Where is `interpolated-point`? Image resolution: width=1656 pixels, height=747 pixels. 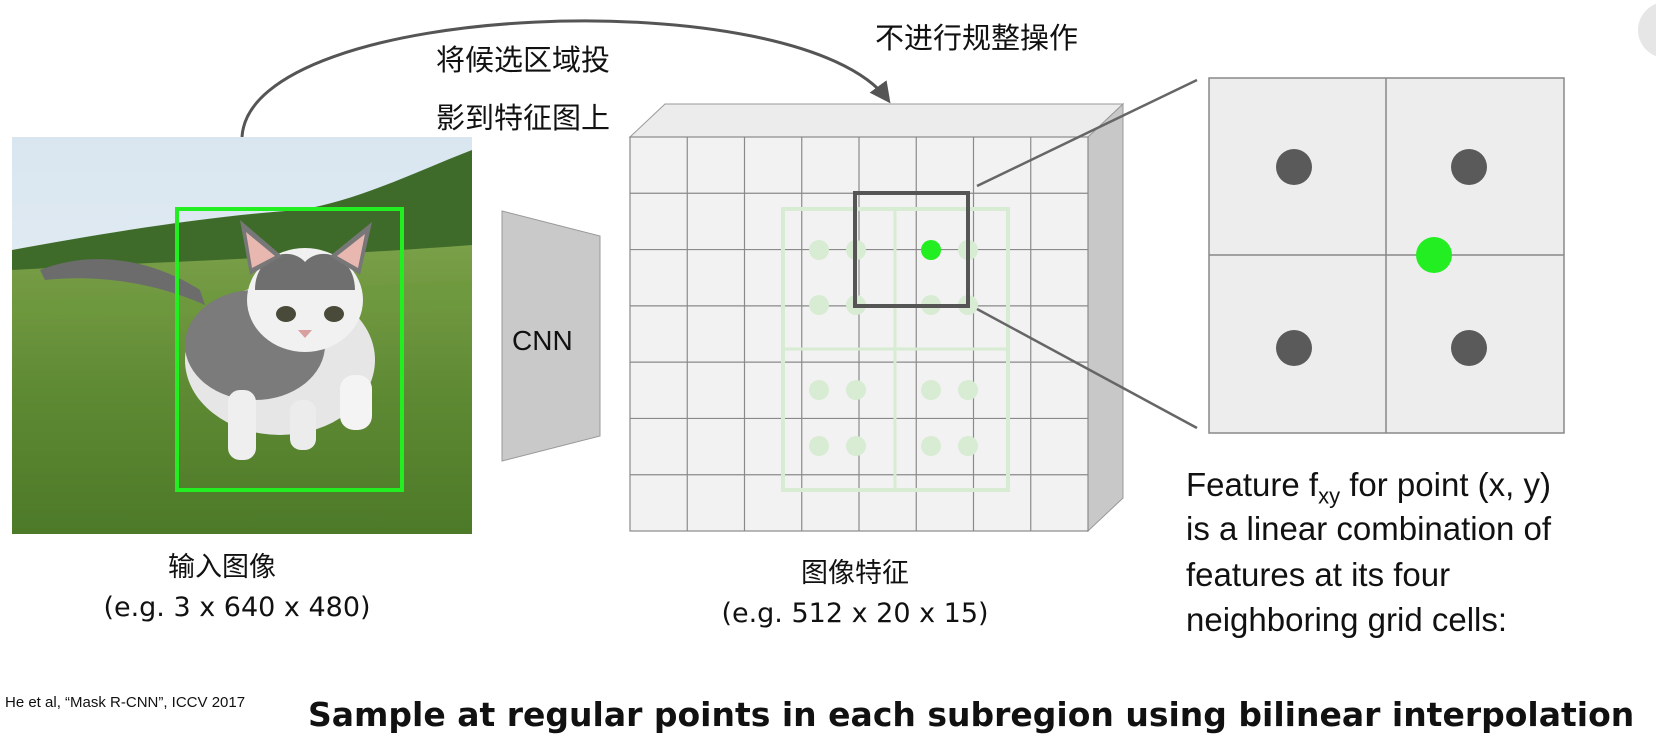 interpolated-point is located at coordinates (1434, 255).